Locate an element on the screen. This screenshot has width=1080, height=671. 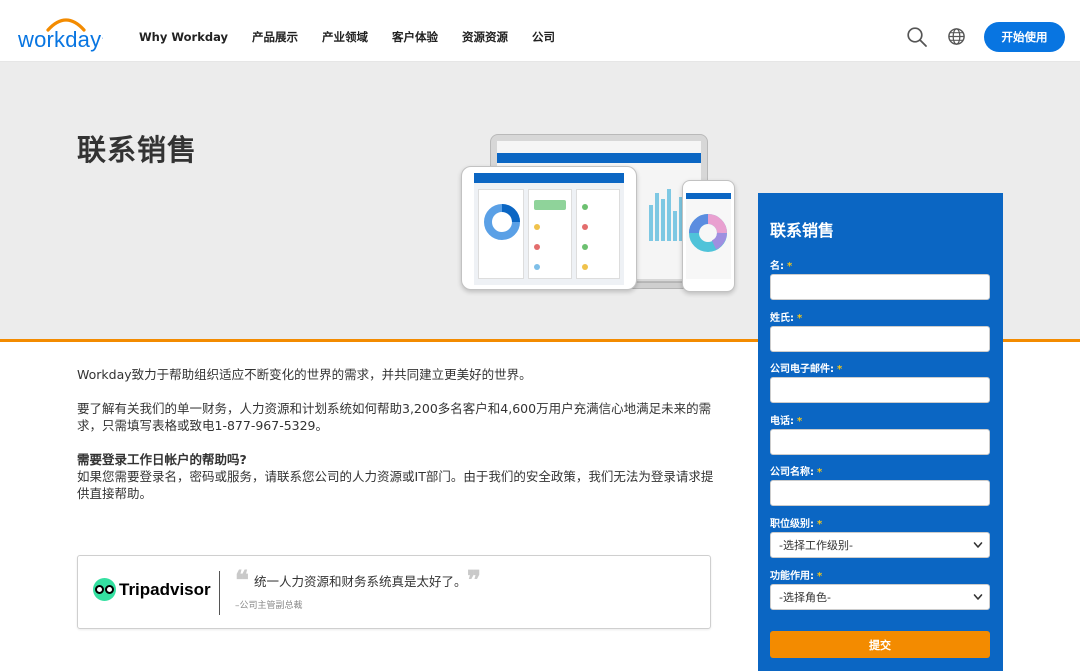
nav-industries: 产业领域 is located at coordinates (345, 37).